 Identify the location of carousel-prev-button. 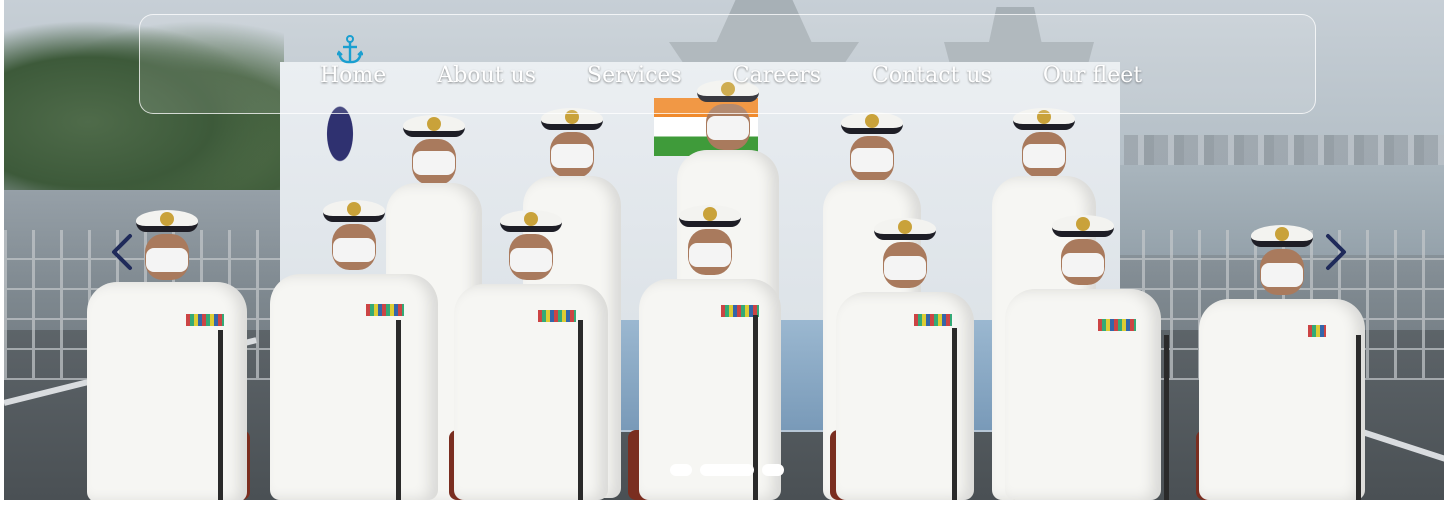
(121, 252).